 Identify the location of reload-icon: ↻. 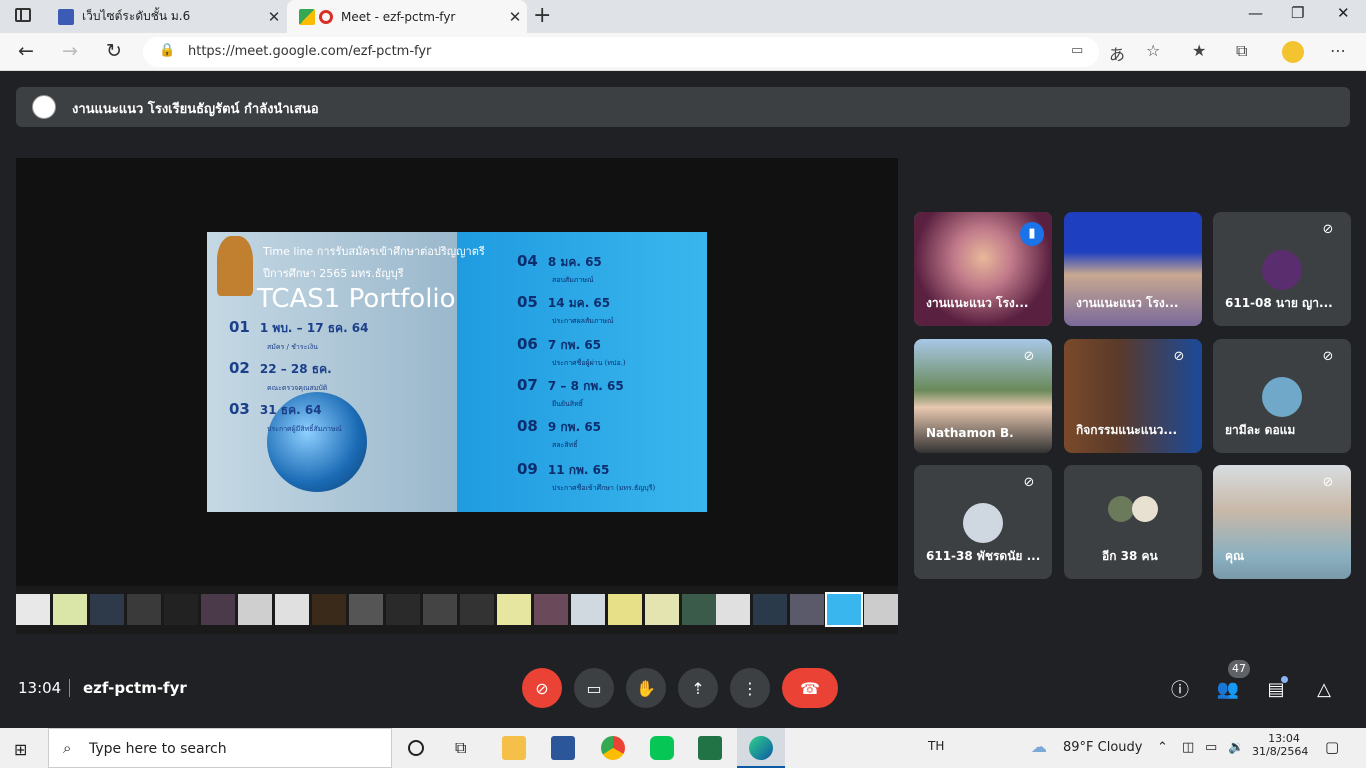
(114, 51).